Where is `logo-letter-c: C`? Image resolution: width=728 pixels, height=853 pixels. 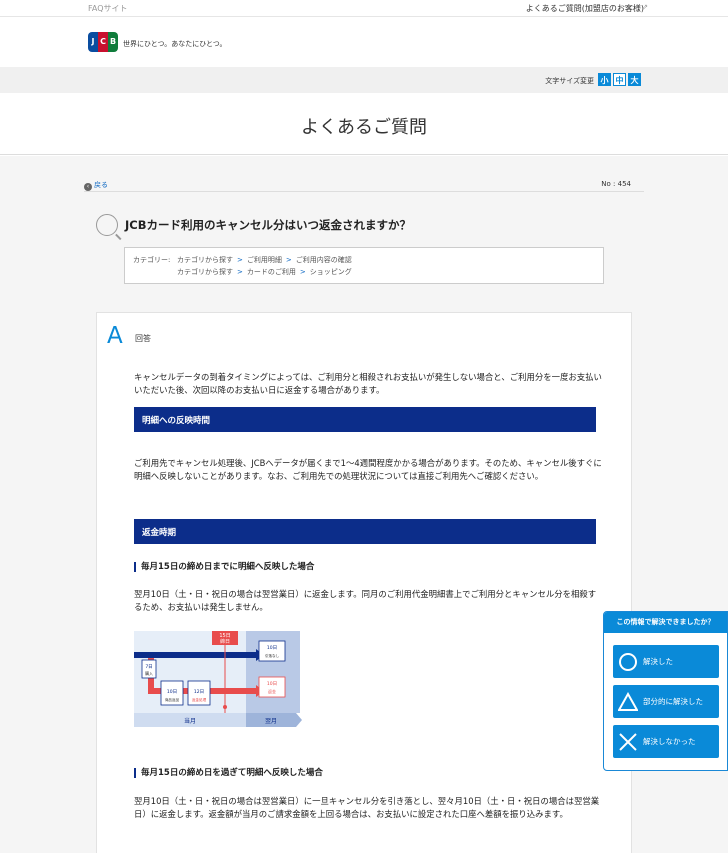
logo-letter-c: C is located at coordinates (103, 42).